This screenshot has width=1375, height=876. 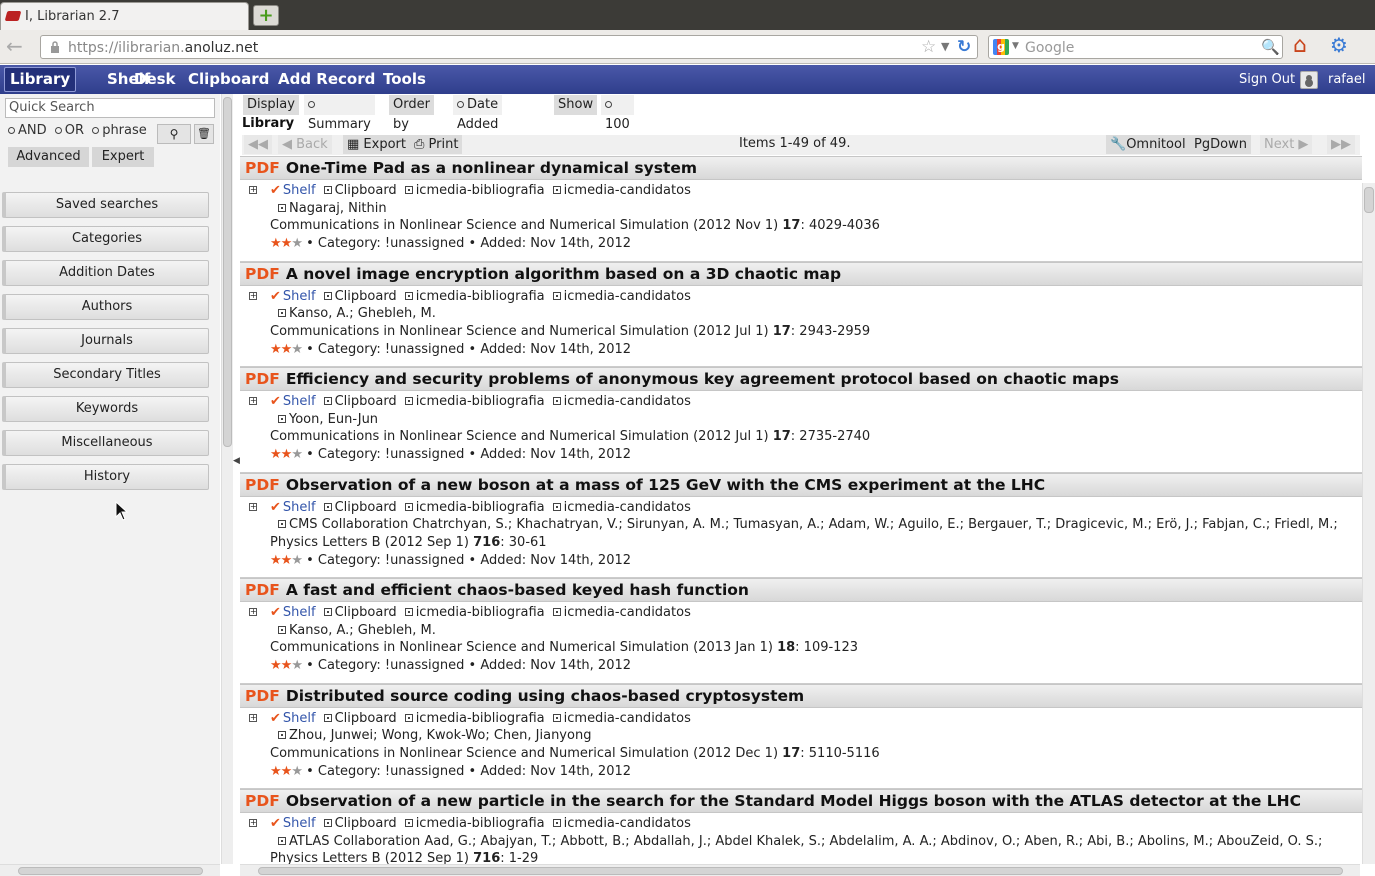 What do you see at coordinates (105, 239) in the screenshot?
I see `categories-button: Categories` at bounding box center [105, 239].